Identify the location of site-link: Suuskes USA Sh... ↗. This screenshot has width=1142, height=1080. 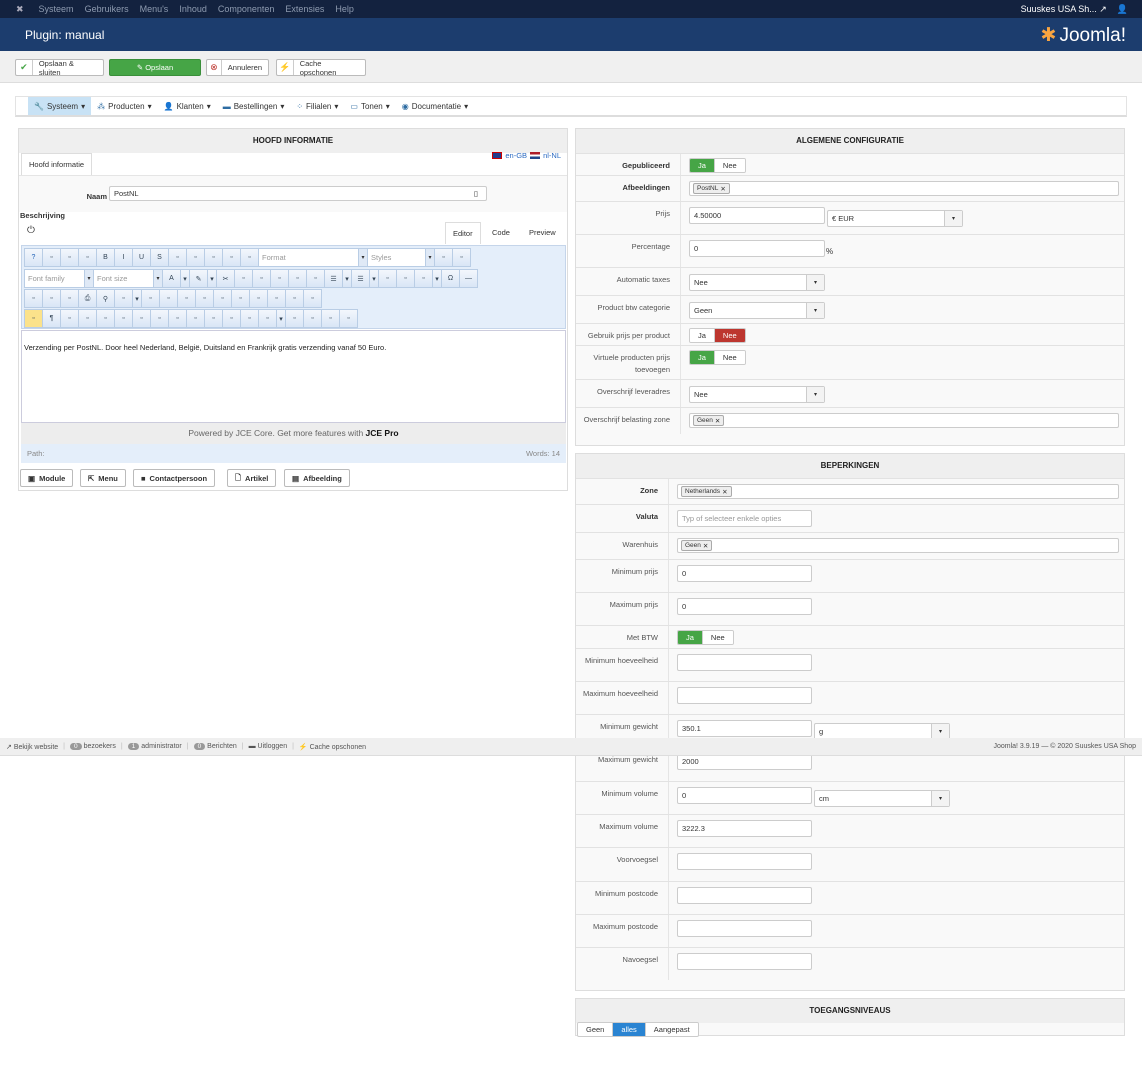
(1064, 9).